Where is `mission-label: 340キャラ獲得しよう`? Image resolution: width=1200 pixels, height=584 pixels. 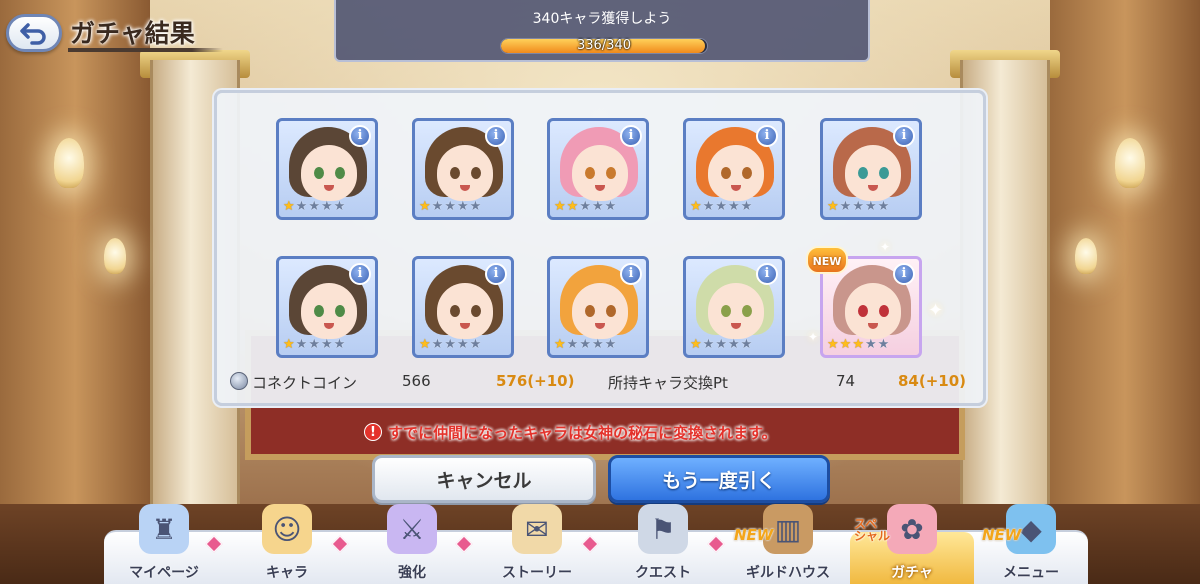
mission-label: 340キャラ獲得しよう is located at coordinates (602, 19).